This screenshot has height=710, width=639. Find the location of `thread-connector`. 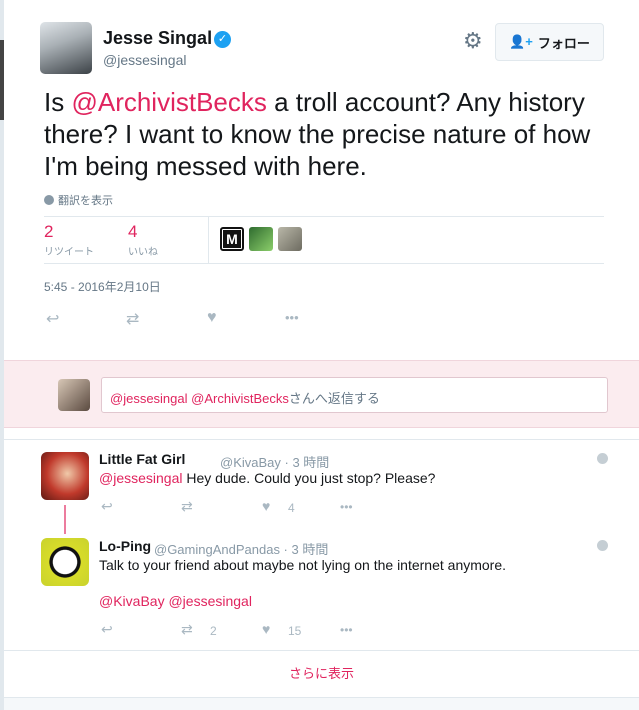

thread-connector is located at coordinates (65, 519).